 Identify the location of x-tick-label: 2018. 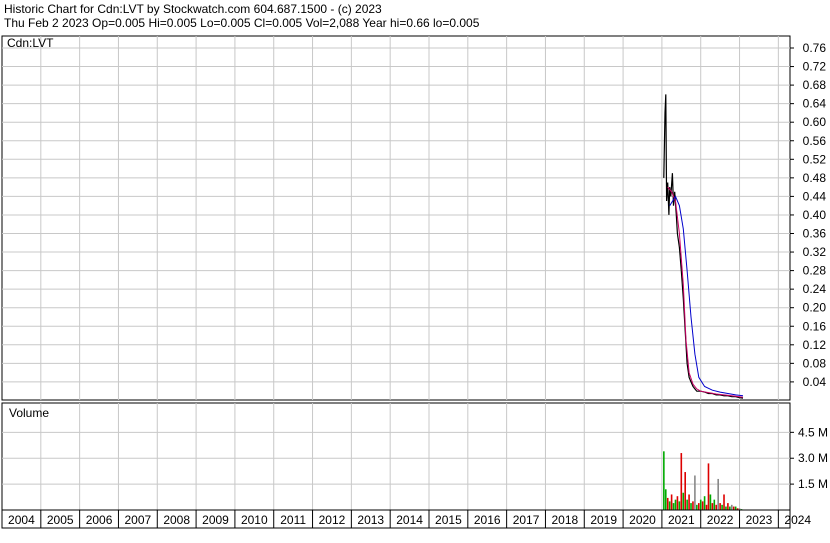
(565, 520).